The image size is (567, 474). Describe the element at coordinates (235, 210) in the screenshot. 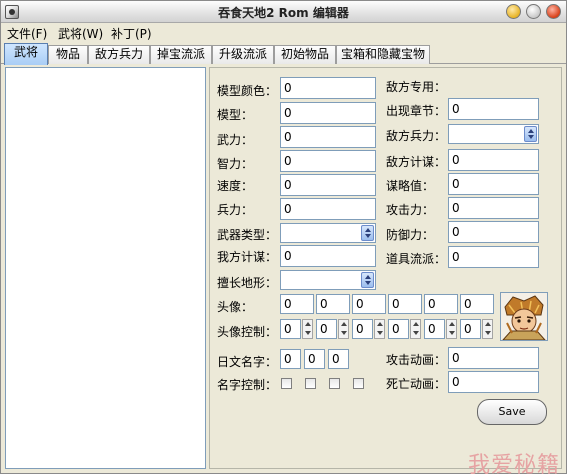

I see `troops-label: 兵力：` at that location.